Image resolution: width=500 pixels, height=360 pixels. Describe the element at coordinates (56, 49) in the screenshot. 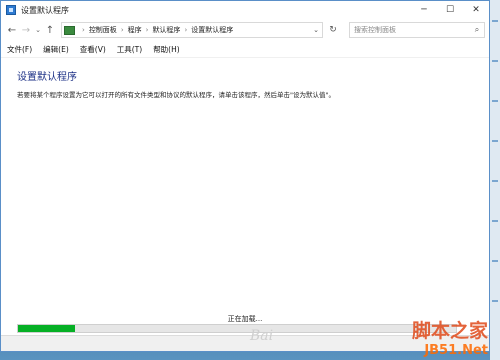

I see `menu-edit: 编辑(E)` at that location.